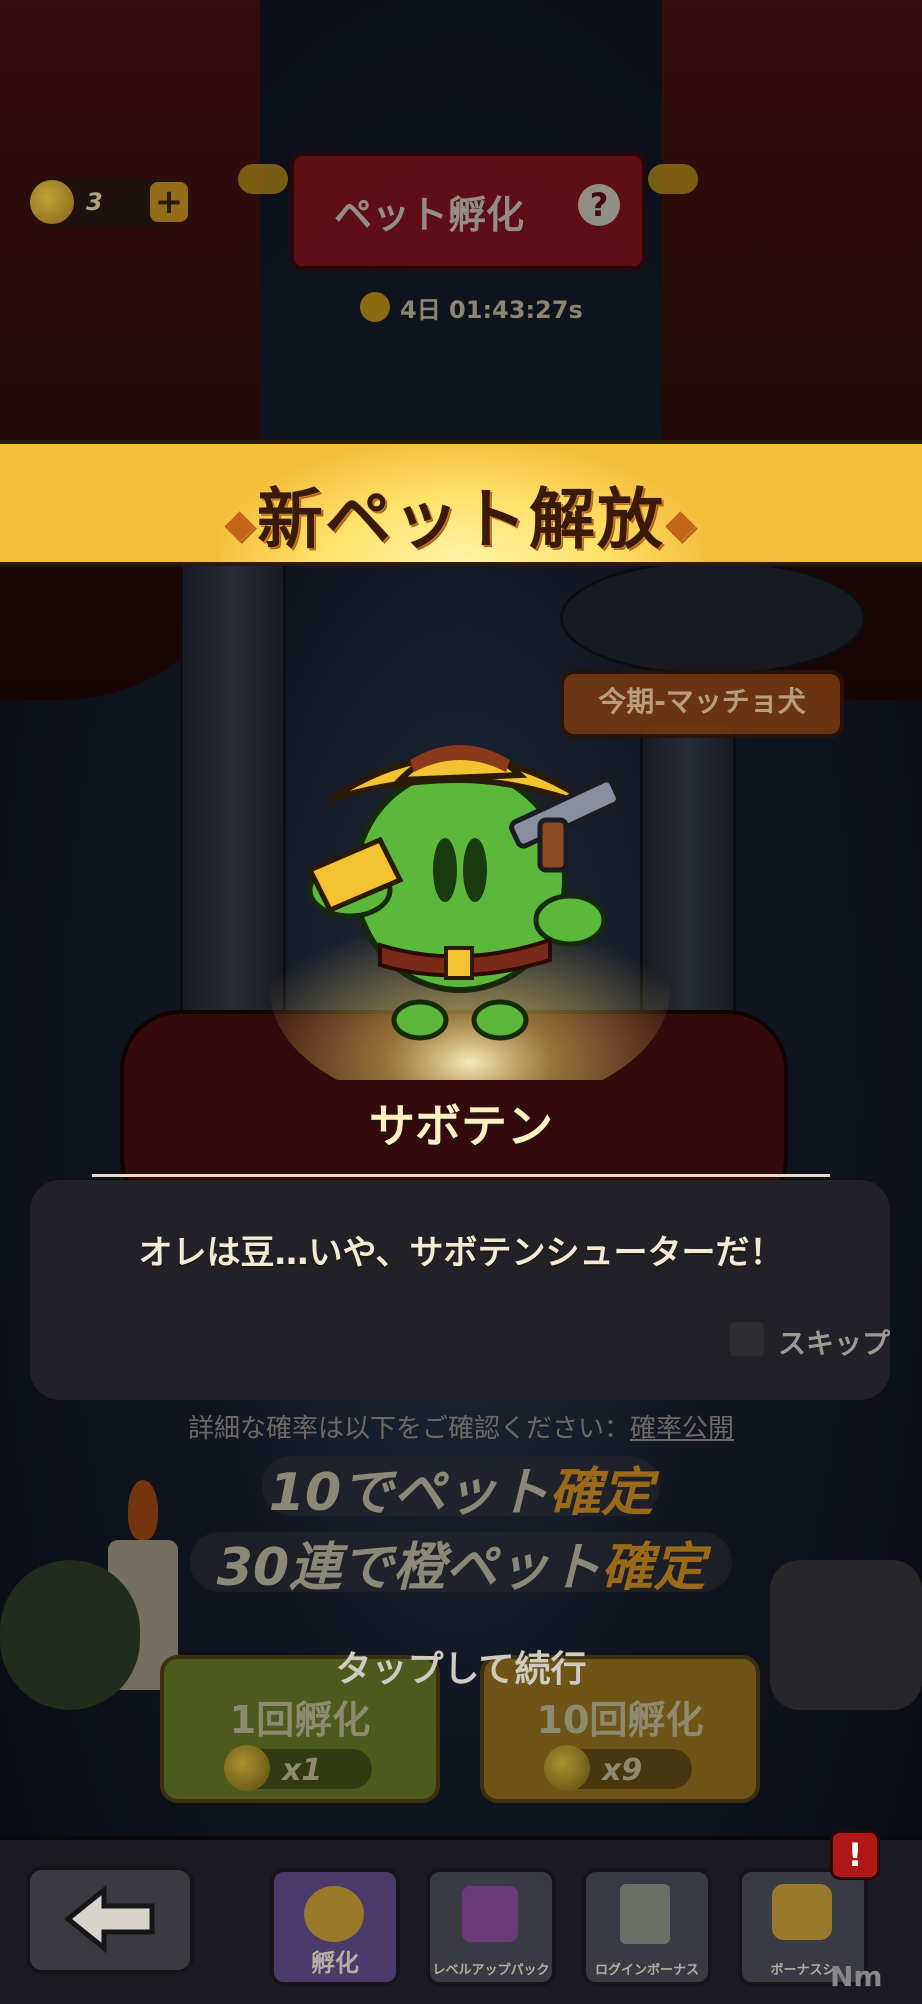 The width and height of the screenshot is (922, 2004). What do you see at coordinates (300, 1720) in the screenshot?
I see `hatch-1-label: 1回孵化` at bounding box center [300, 1720].